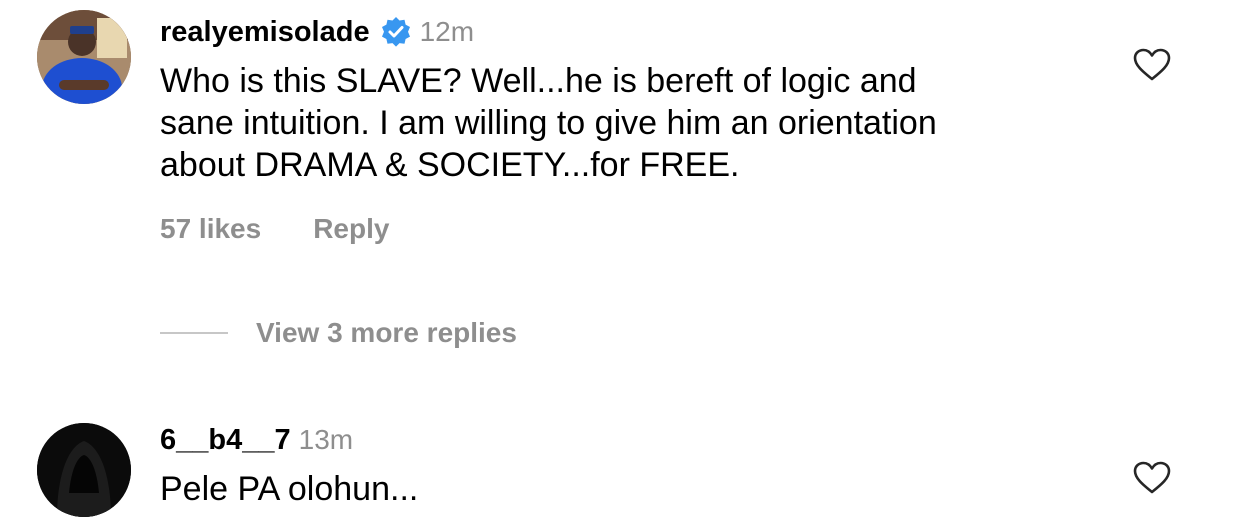 This screenshot has width=1242, height=530. I want to click on view-more-replies-button: View 3 more replies, so click(338, 333).